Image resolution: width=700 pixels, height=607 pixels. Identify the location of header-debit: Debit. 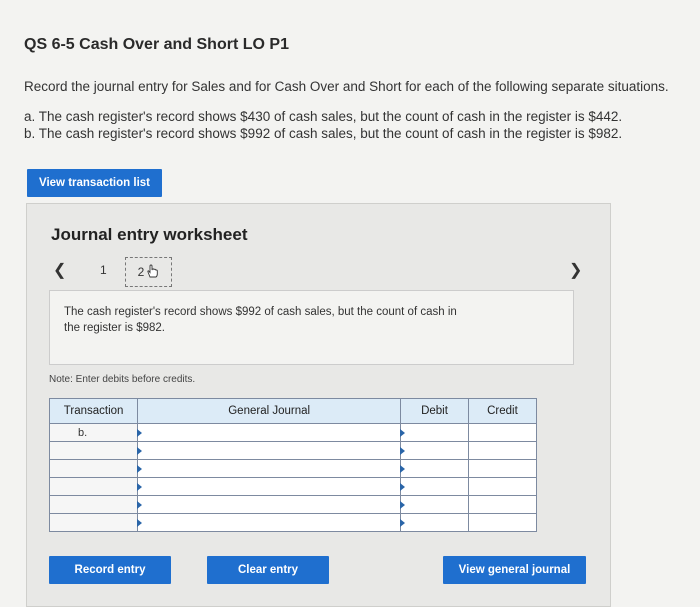
(434, 411).